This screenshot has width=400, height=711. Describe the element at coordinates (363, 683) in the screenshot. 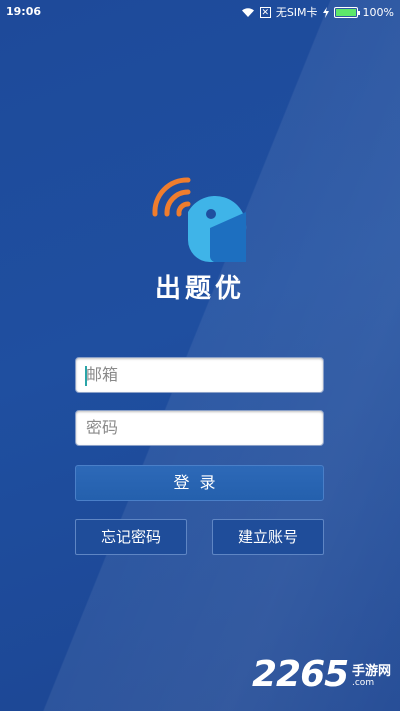

I see `watermark-url: .com` at that location.